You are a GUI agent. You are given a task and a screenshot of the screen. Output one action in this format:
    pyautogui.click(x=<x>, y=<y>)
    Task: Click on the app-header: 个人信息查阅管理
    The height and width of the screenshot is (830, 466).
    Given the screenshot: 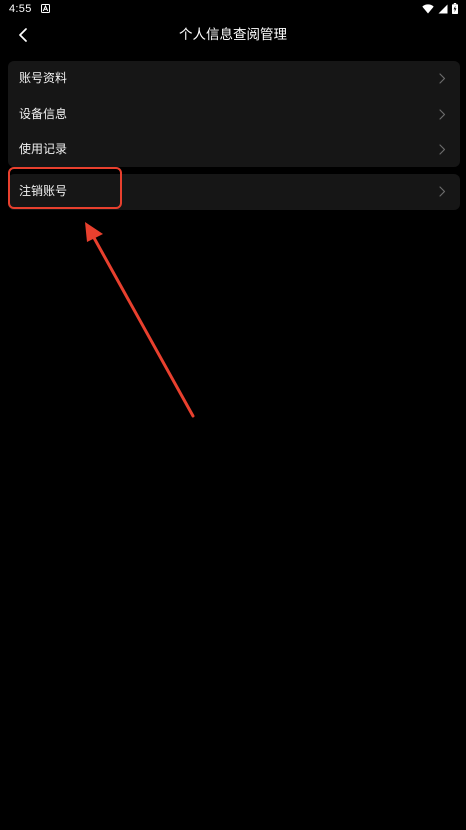 What is the action you would take?
    pyautogui.click(x=233, y=35)
    